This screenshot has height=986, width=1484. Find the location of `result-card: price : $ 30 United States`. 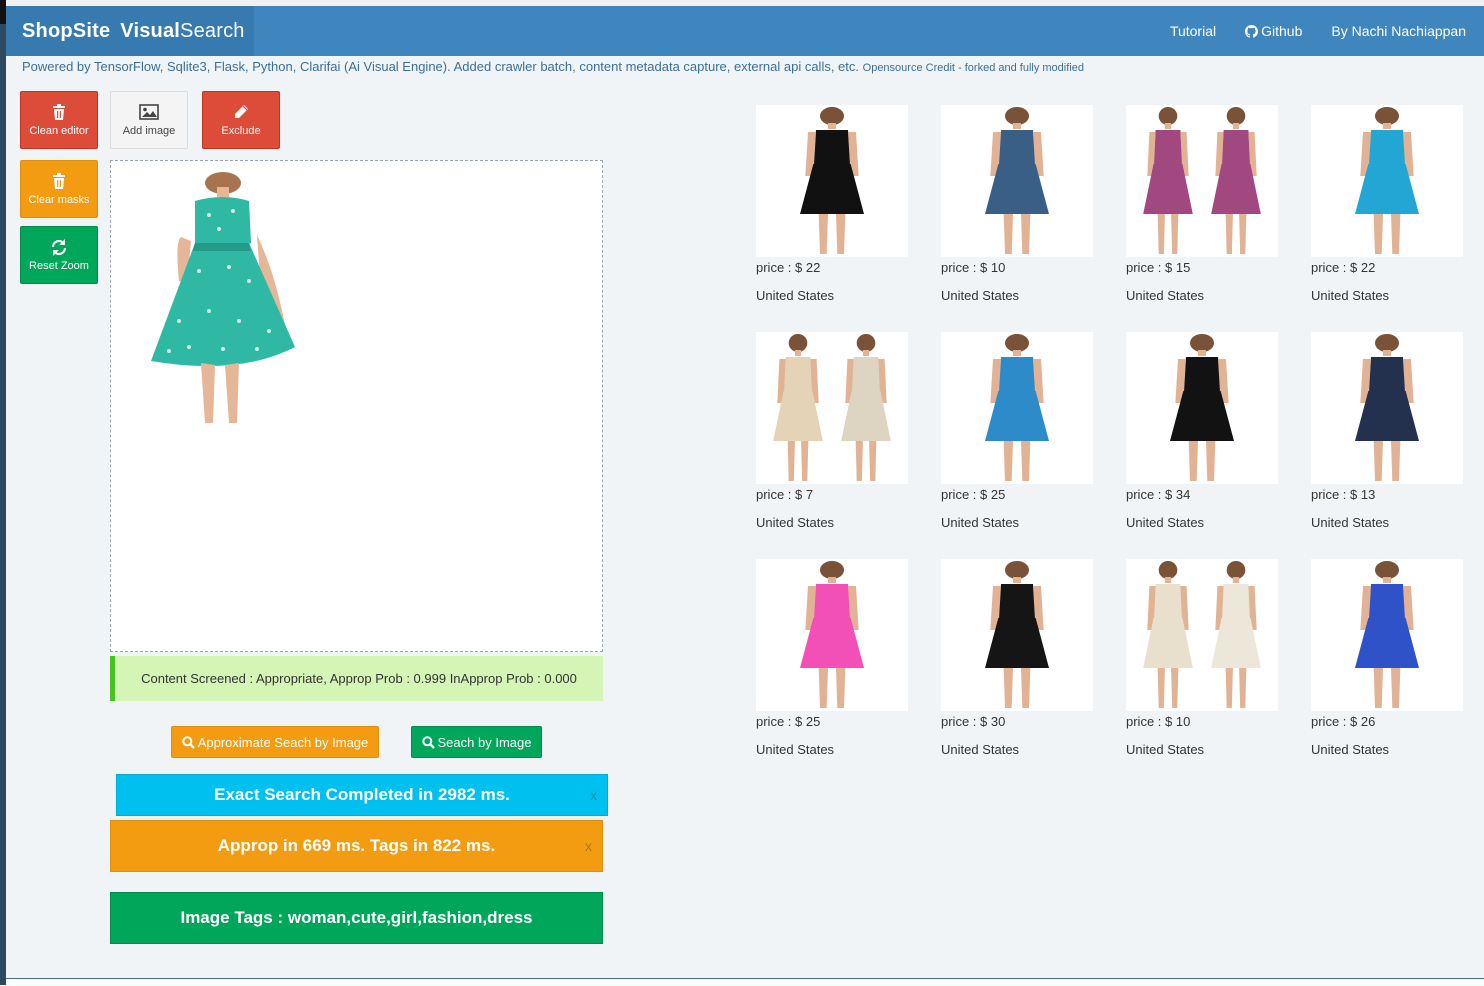

result-card: price : $ 30 United States is located at coordinates (1017, 659).